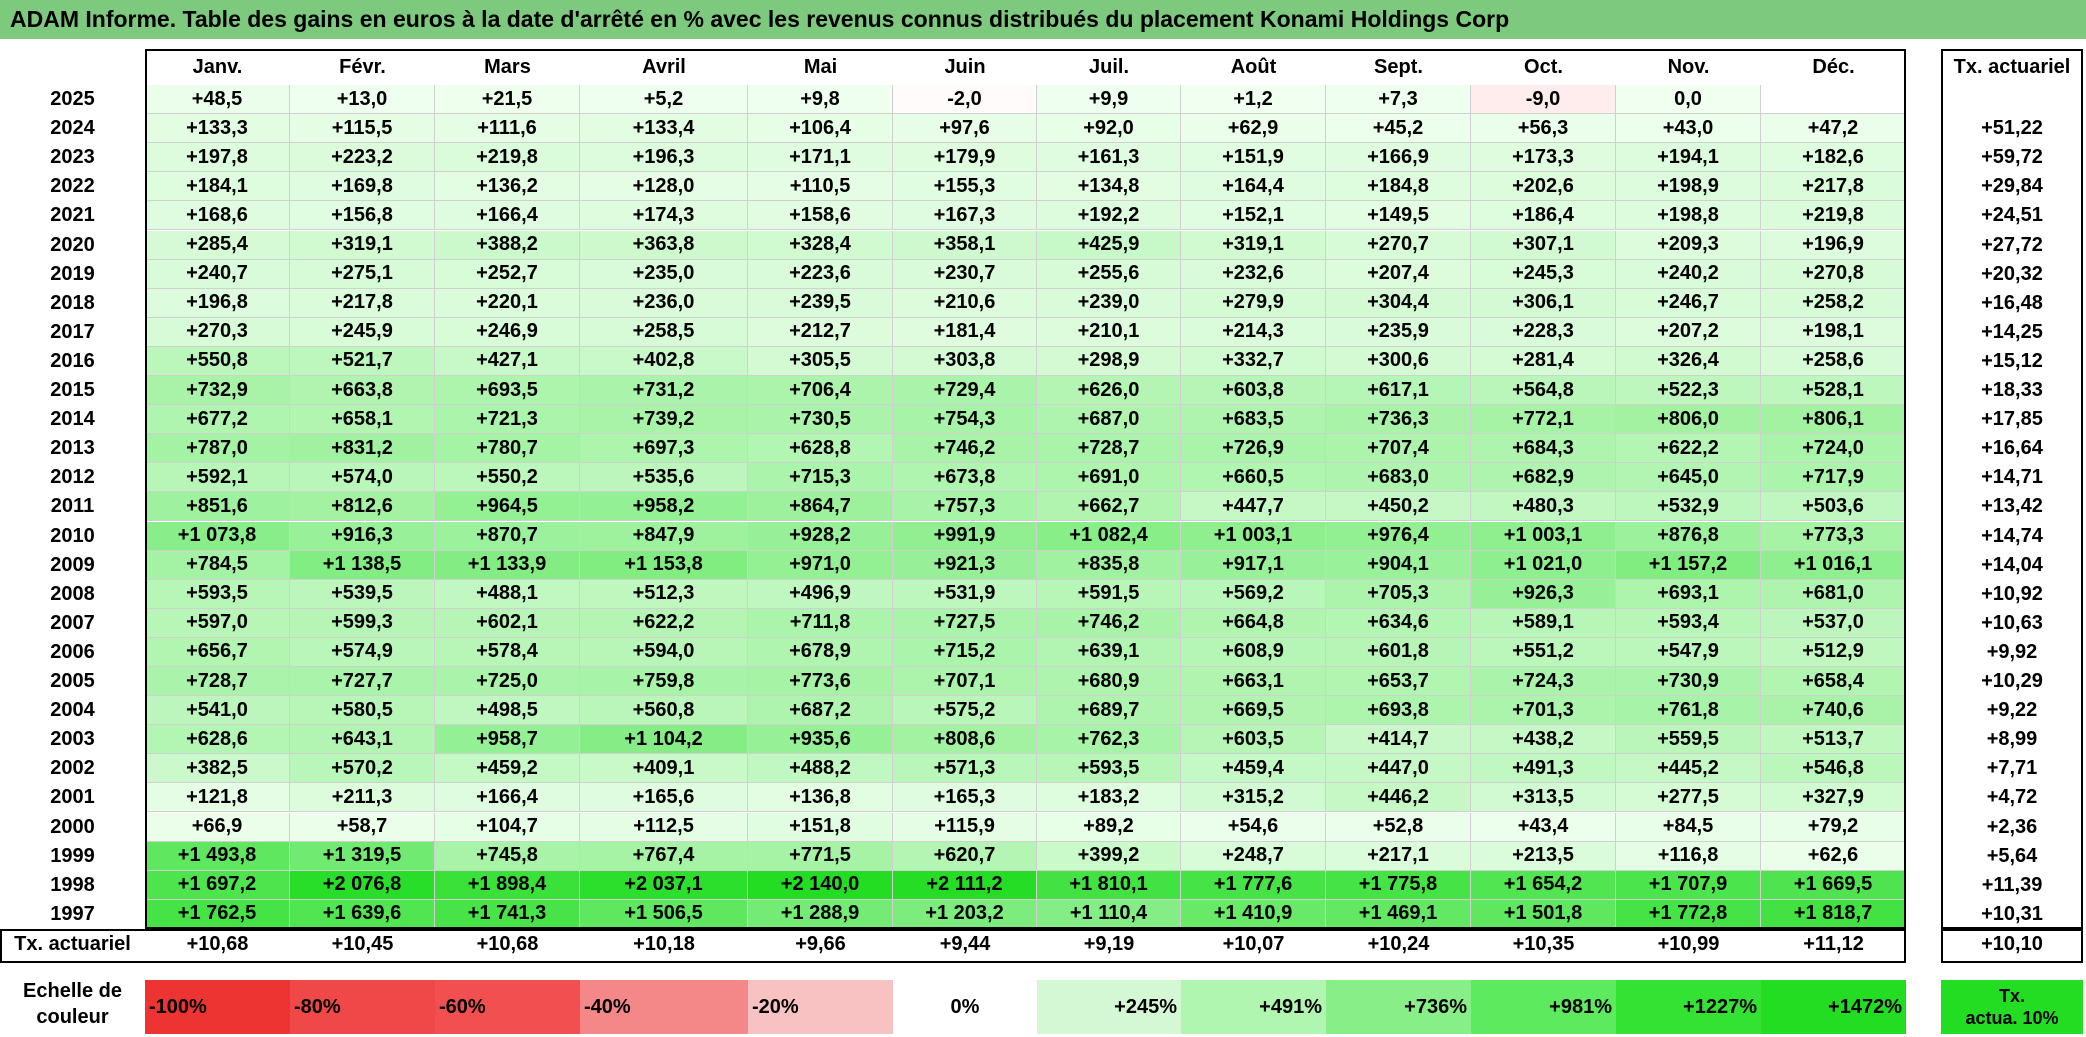  I want to click on heatmap-cell: +697,3, so click(664, 449).